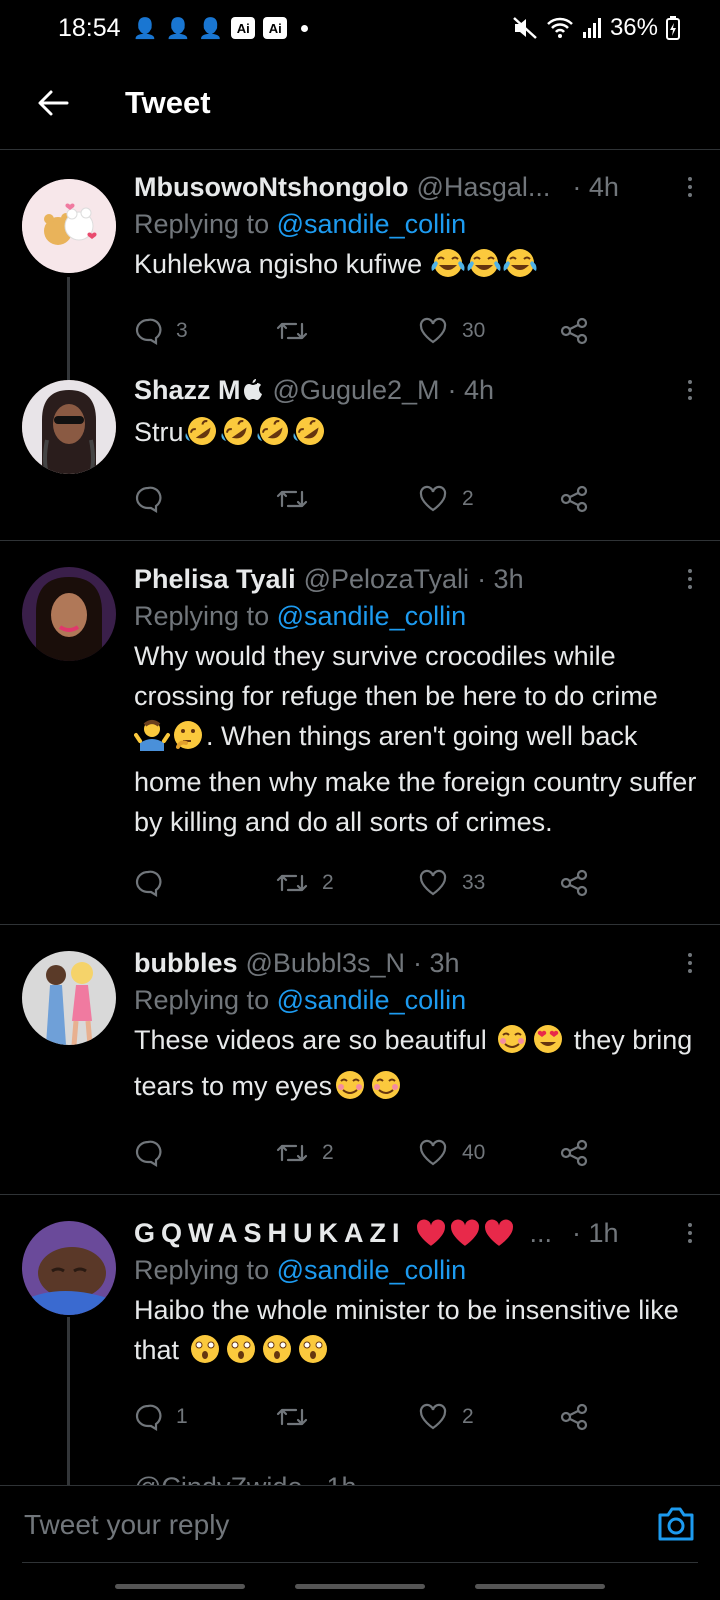 The width and height of the screenshot is (720, 1600). Describe the element at coordinates (673, 28) in the screenshot. I see `battery-charging-icon` at that location.